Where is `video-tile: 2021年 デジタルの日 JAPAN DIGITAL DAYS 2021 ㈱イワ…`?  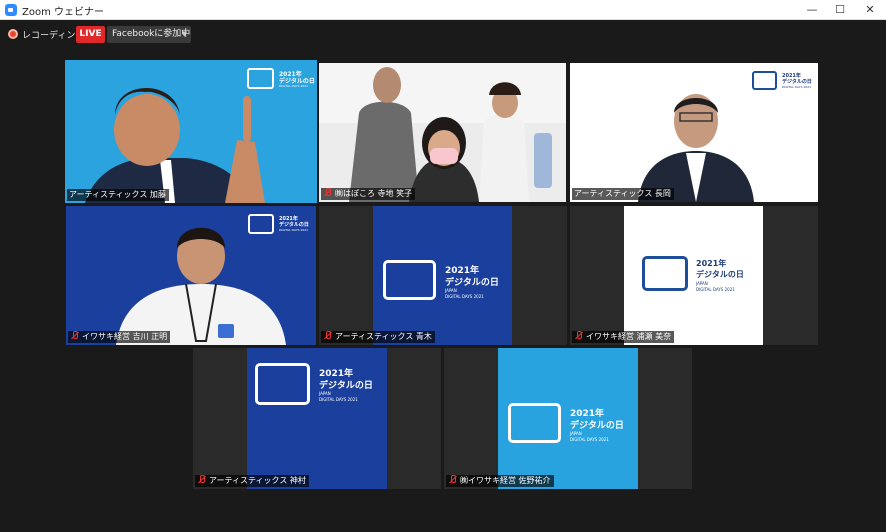 video-tile: 2021年 デジタルの日 JAPAN DIGITAL DAYS 2021 ㈱イワ… is located at coordinates (568, 418).